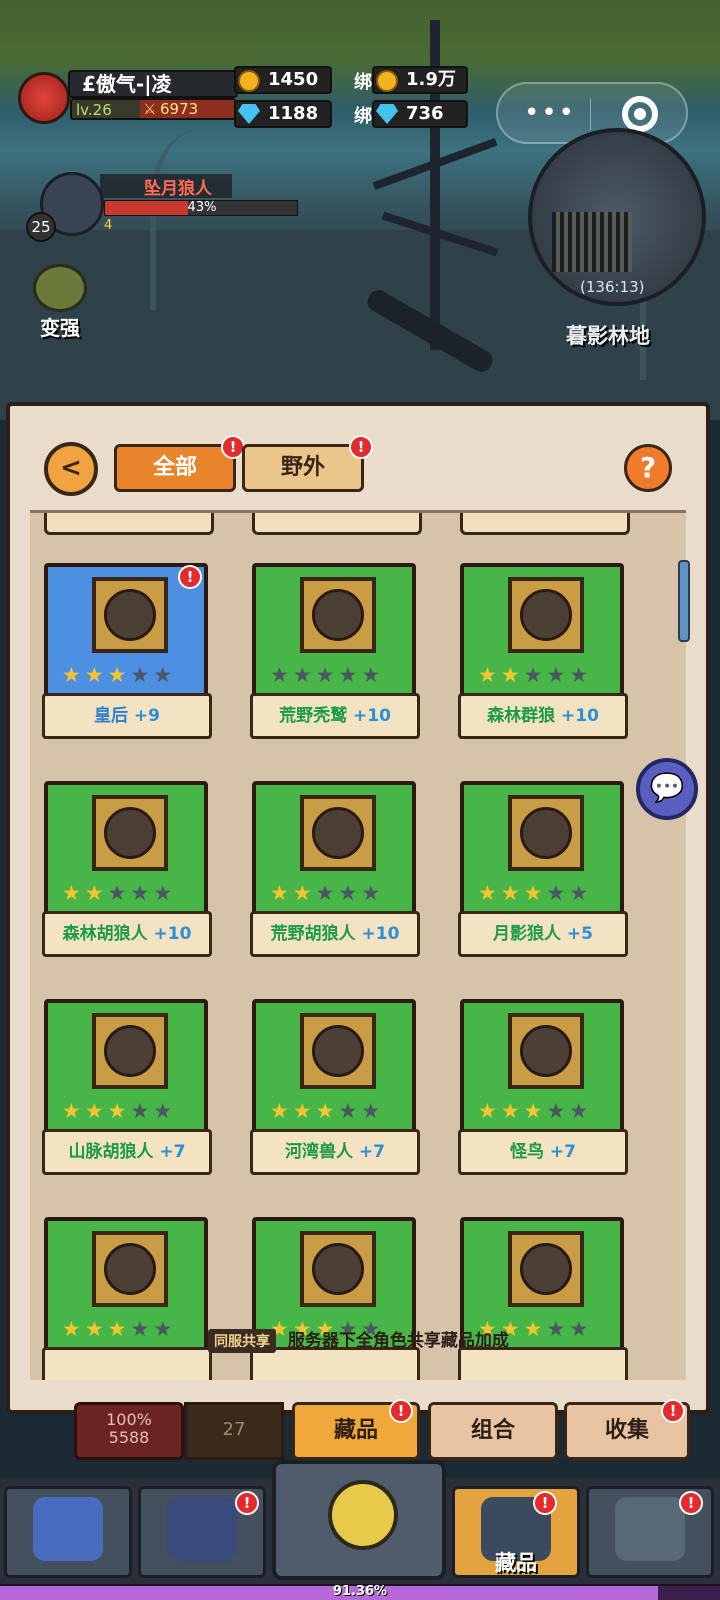  I want to click on card-plus: +9, so click(146, 716).